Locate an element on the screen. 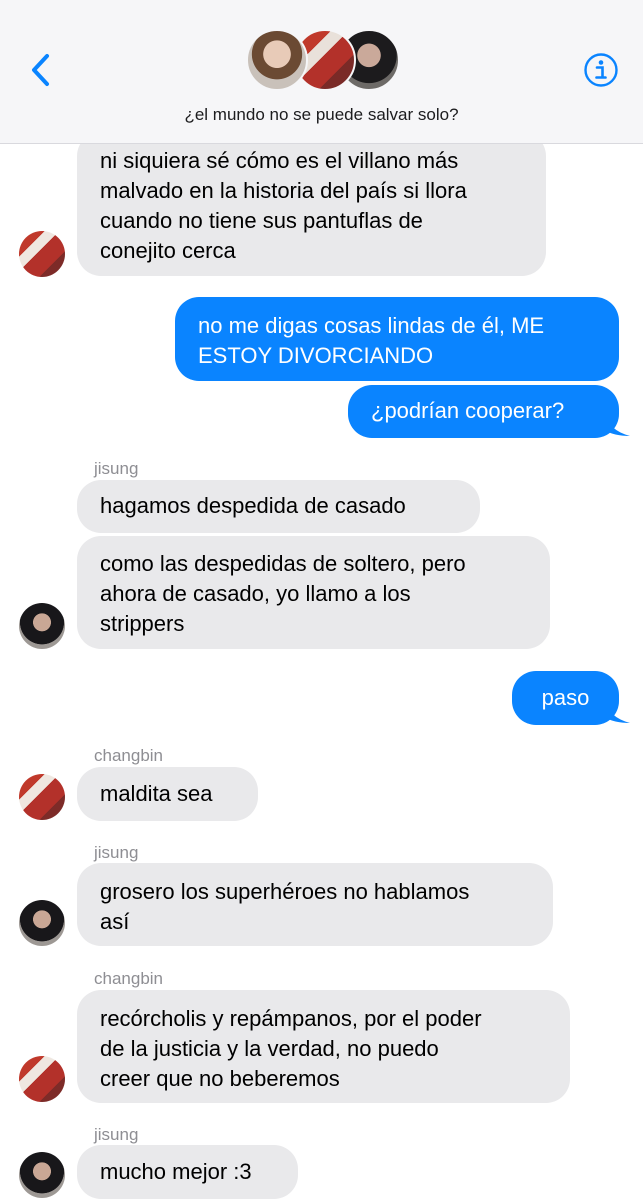 The image size is (643, 1200). message-line: ahora de casado, yo llamo a los is located at coordinates (255, 593).